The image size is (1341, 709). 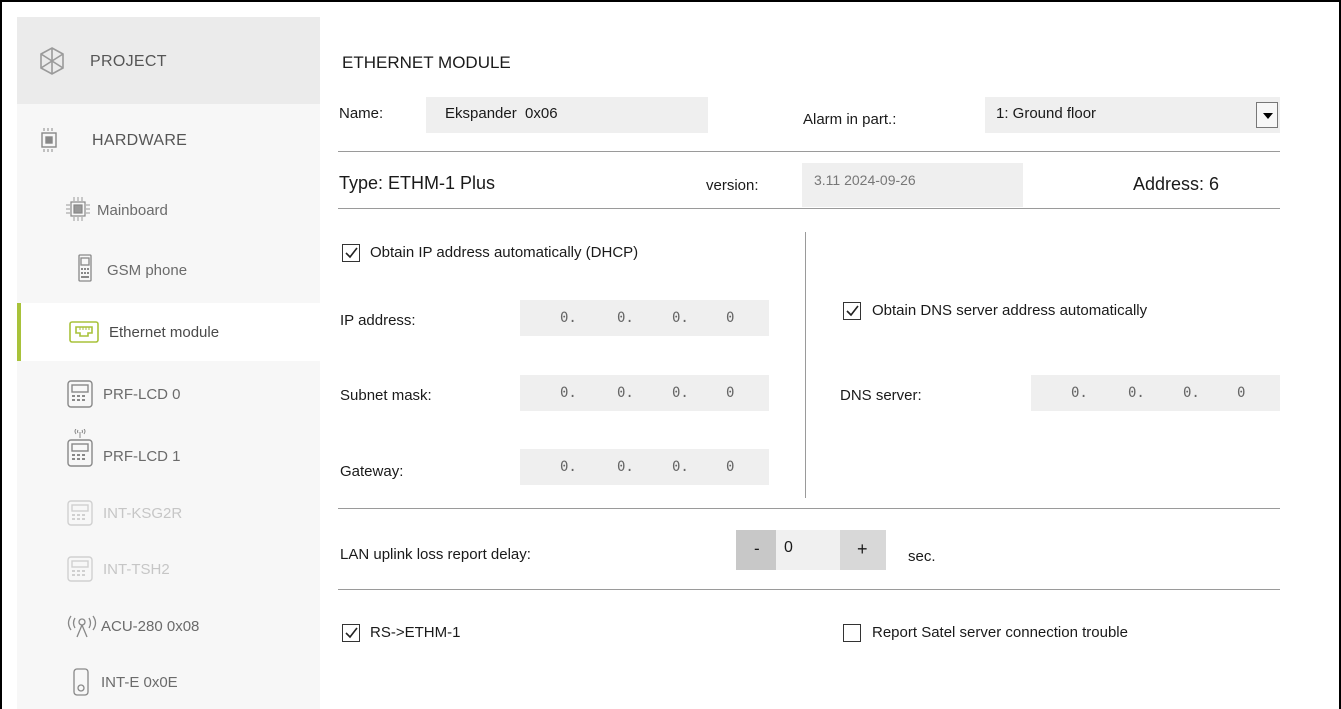 What do you see at coordinates (644, 393) in the screenshot?
I see `subnet-mask-input: 0. 0. 0. 0` at bounding box center [644, 393].